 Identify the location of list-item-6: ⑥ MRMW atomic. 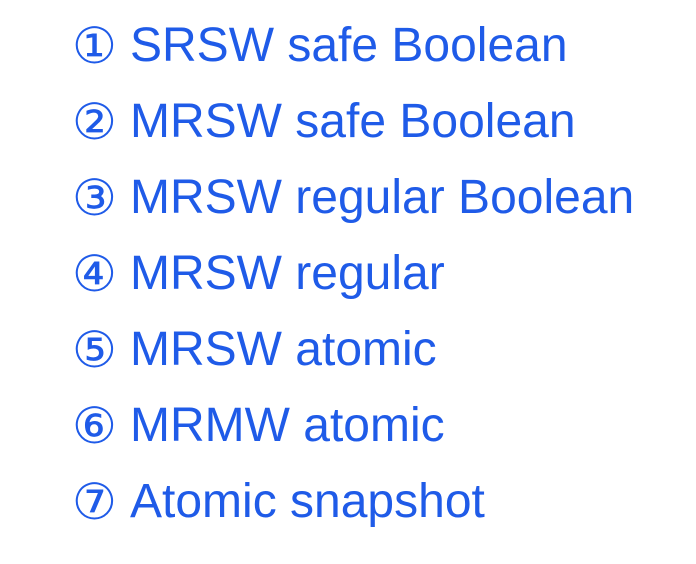
(353, 426).